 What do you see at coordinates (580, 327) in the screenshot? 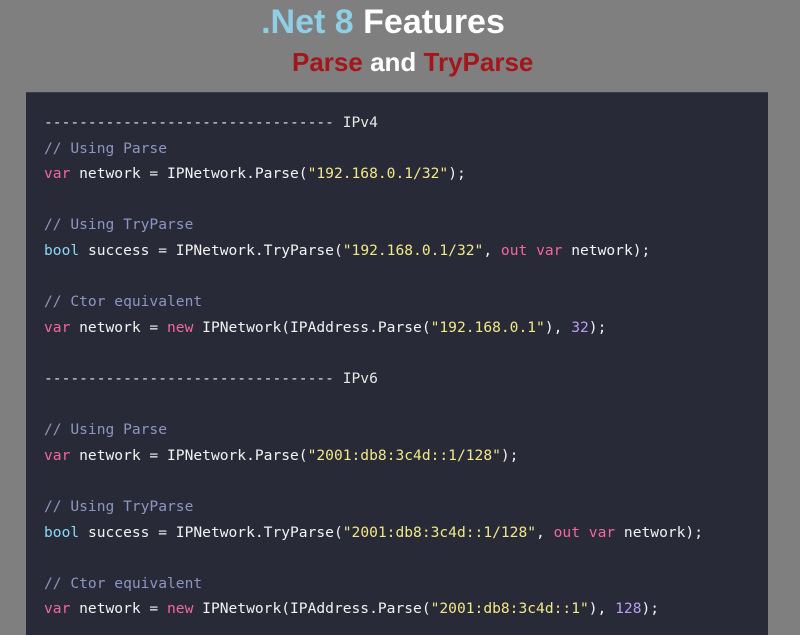
I see `number-literal: 32` at bounding box center [580, 327].